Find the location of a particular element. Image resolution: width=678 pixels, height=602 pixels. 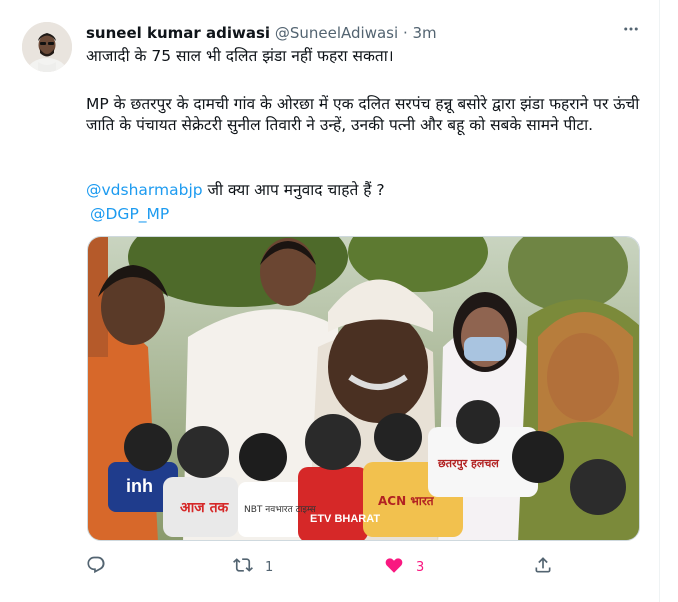

mic-label: ETV BHARAT is located at coordinates (345, 519).